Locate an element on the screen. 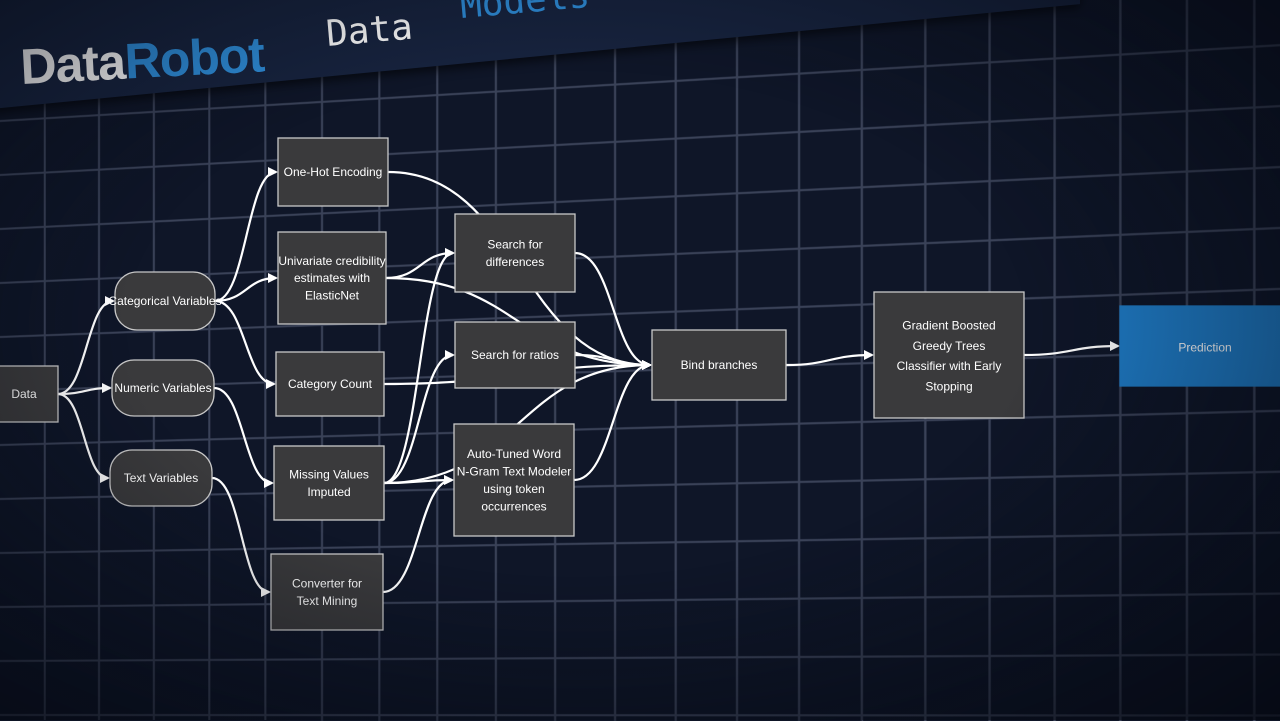 This screenshot has height=721, width=1280. connector-uni-to-diff is located at coordinates (420, 264).